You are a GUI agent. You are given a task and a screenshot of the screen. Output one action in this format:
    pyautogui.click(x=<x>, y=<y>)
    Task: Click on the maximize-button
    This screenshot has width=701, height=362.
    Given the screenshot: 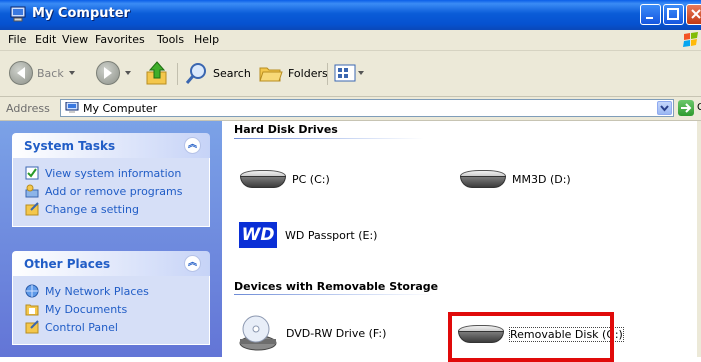 What is the action you would take?
    pyautogui.click(x=673, y=14)
    